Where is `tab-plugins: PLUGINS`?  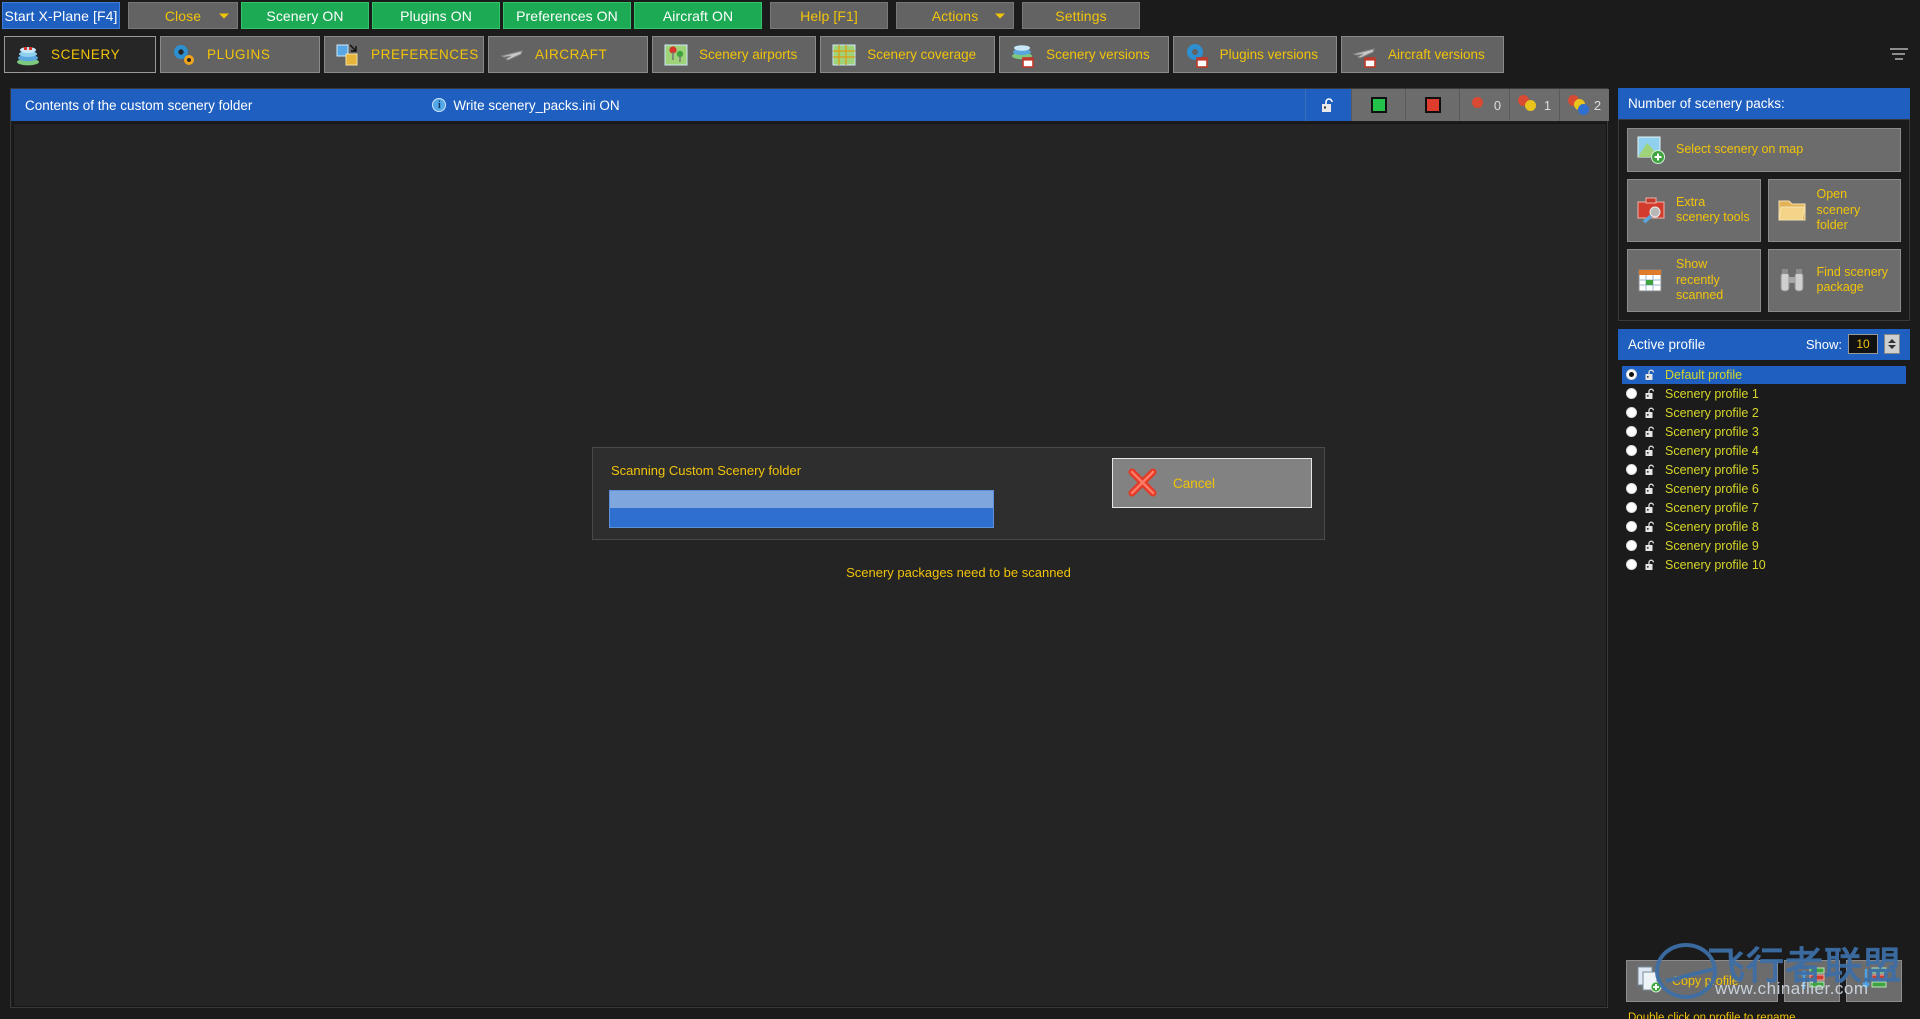 tab-plugins: PLUGINS is located at coordinates (240, 54).